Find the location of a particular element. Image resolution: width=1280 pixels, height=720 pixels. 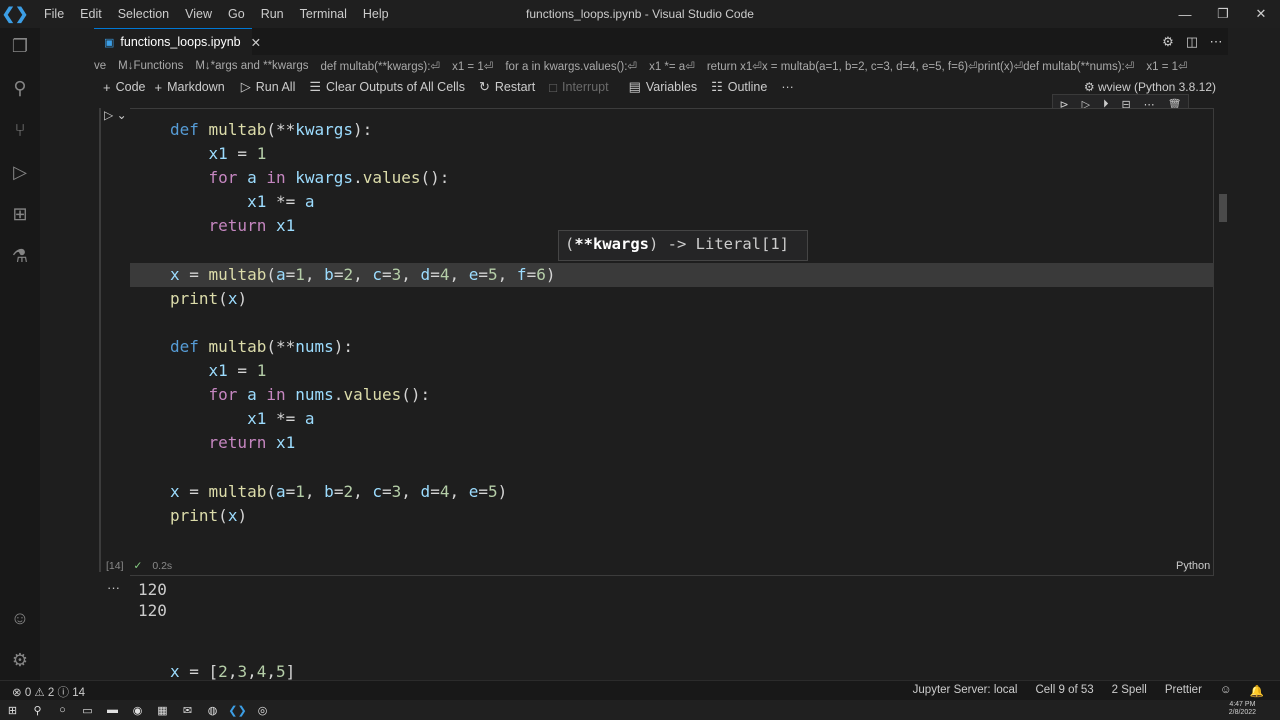

windows-start-icon: ⊞ is located at coordinates (12, 710).